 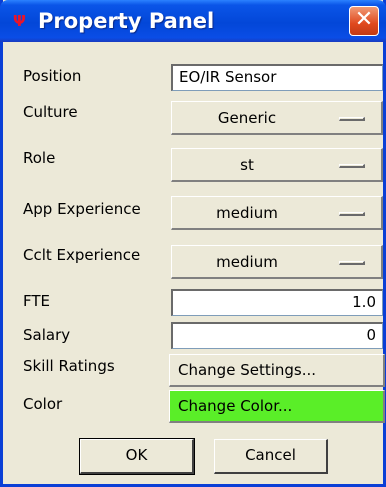 What do you see at coordinates (50, 112) in the screenshot?
I see `culture-label: Culture` at bounding box center [50, 112].